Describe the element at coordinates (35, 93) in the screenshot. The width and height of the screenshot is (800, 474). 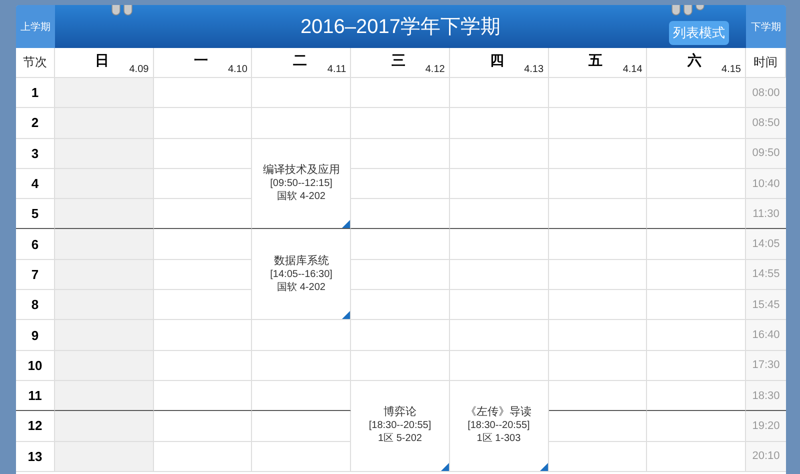
I see `period-number: 1` at that location.